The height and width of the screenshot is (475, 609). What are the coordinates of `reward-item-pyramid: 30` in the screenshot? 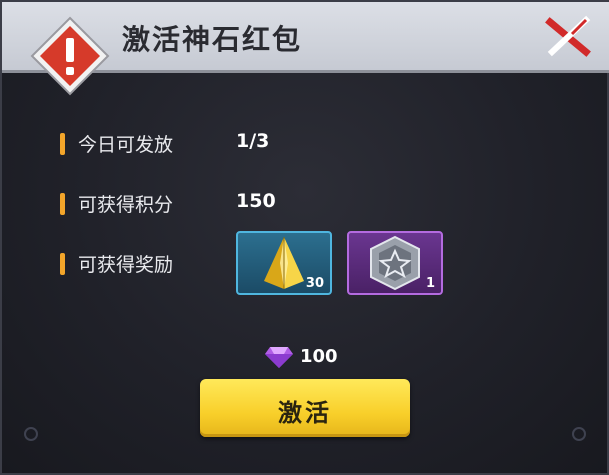 It's located at (284, 263).